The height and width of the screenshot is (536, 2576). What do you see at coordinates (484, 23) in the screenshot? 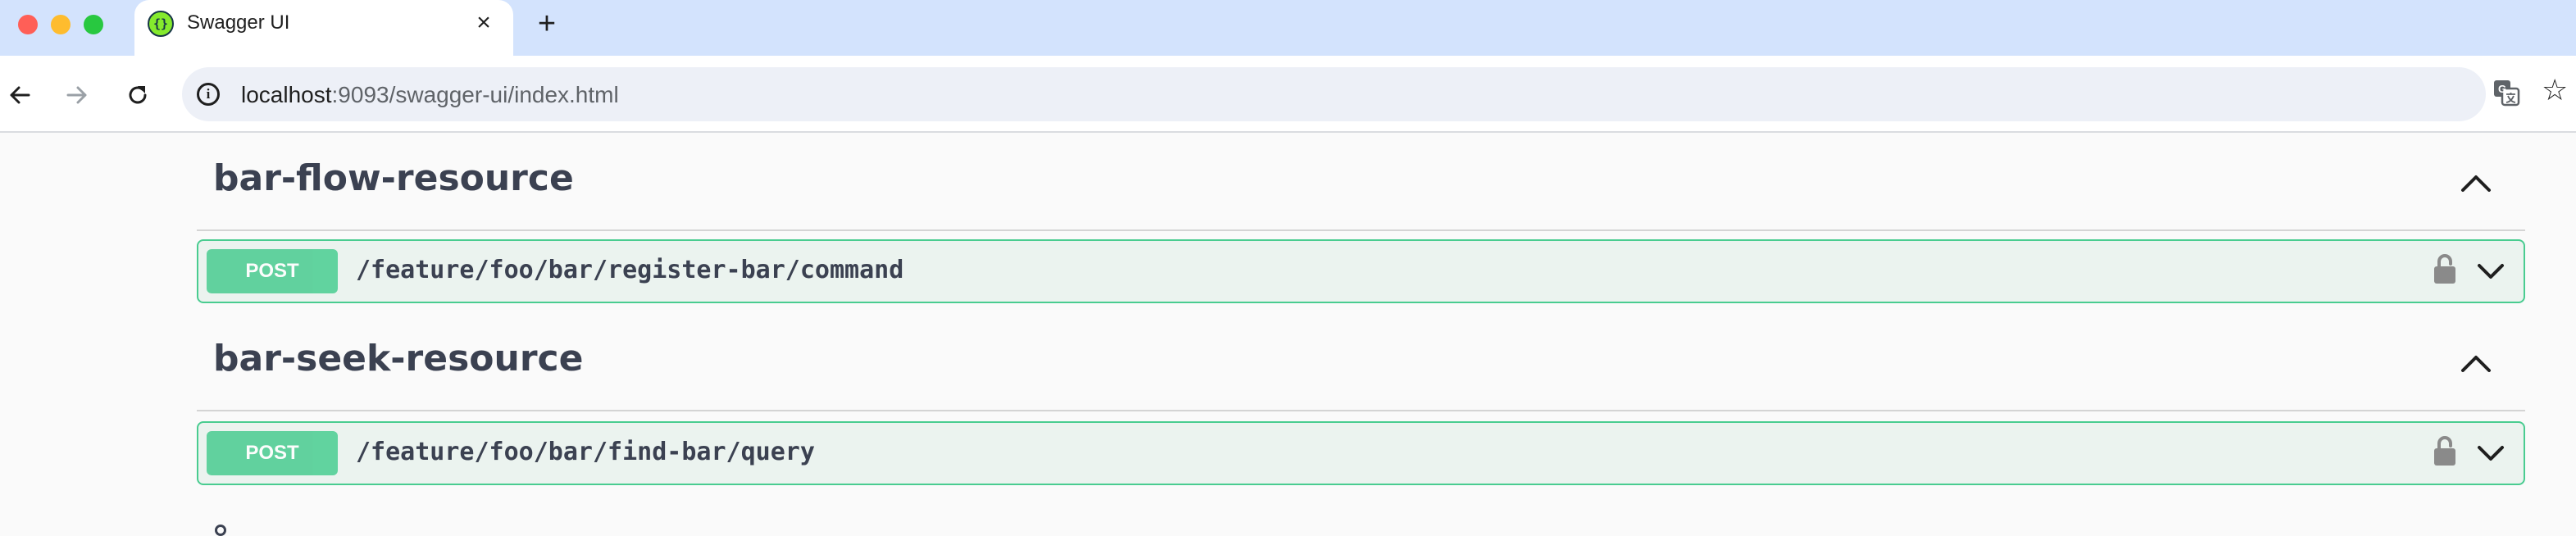
I see `close-tab-icon: ×` at bounding box center [484, 23].